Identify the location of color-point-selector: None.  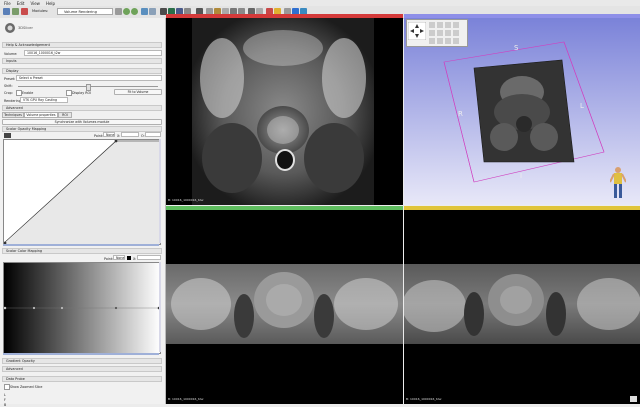
(119, 257).